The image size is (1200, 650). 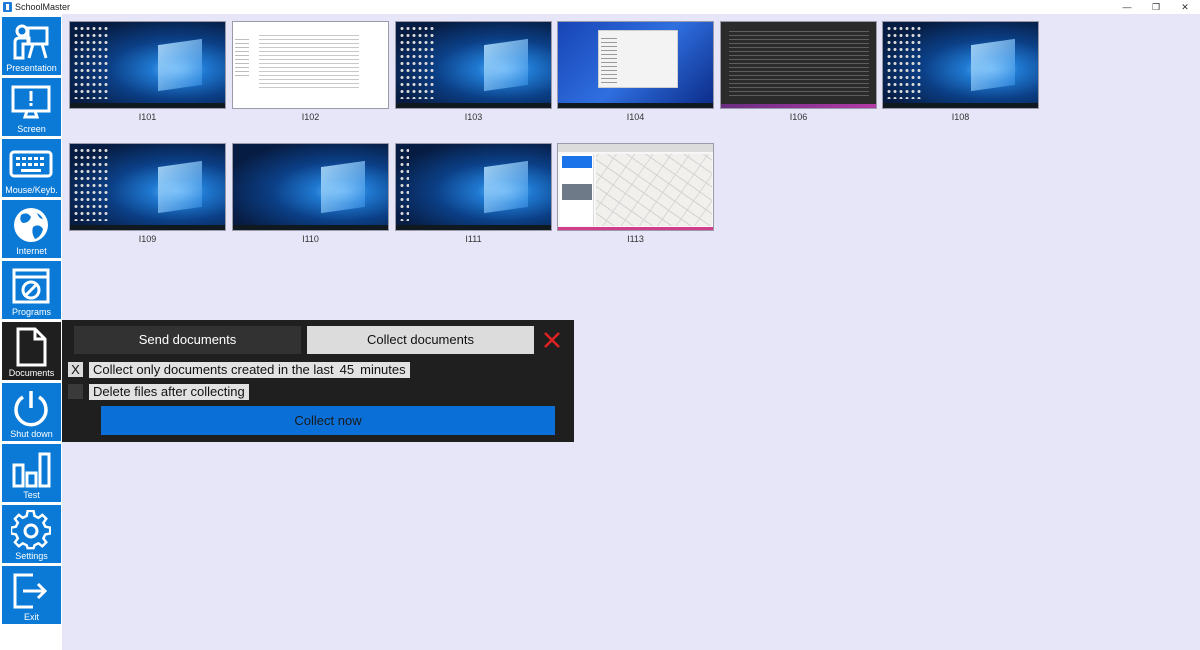 What do you see at coordinates (31, 347) in the screenshot?
I see `document-icon` at bounding box center [31, 347].